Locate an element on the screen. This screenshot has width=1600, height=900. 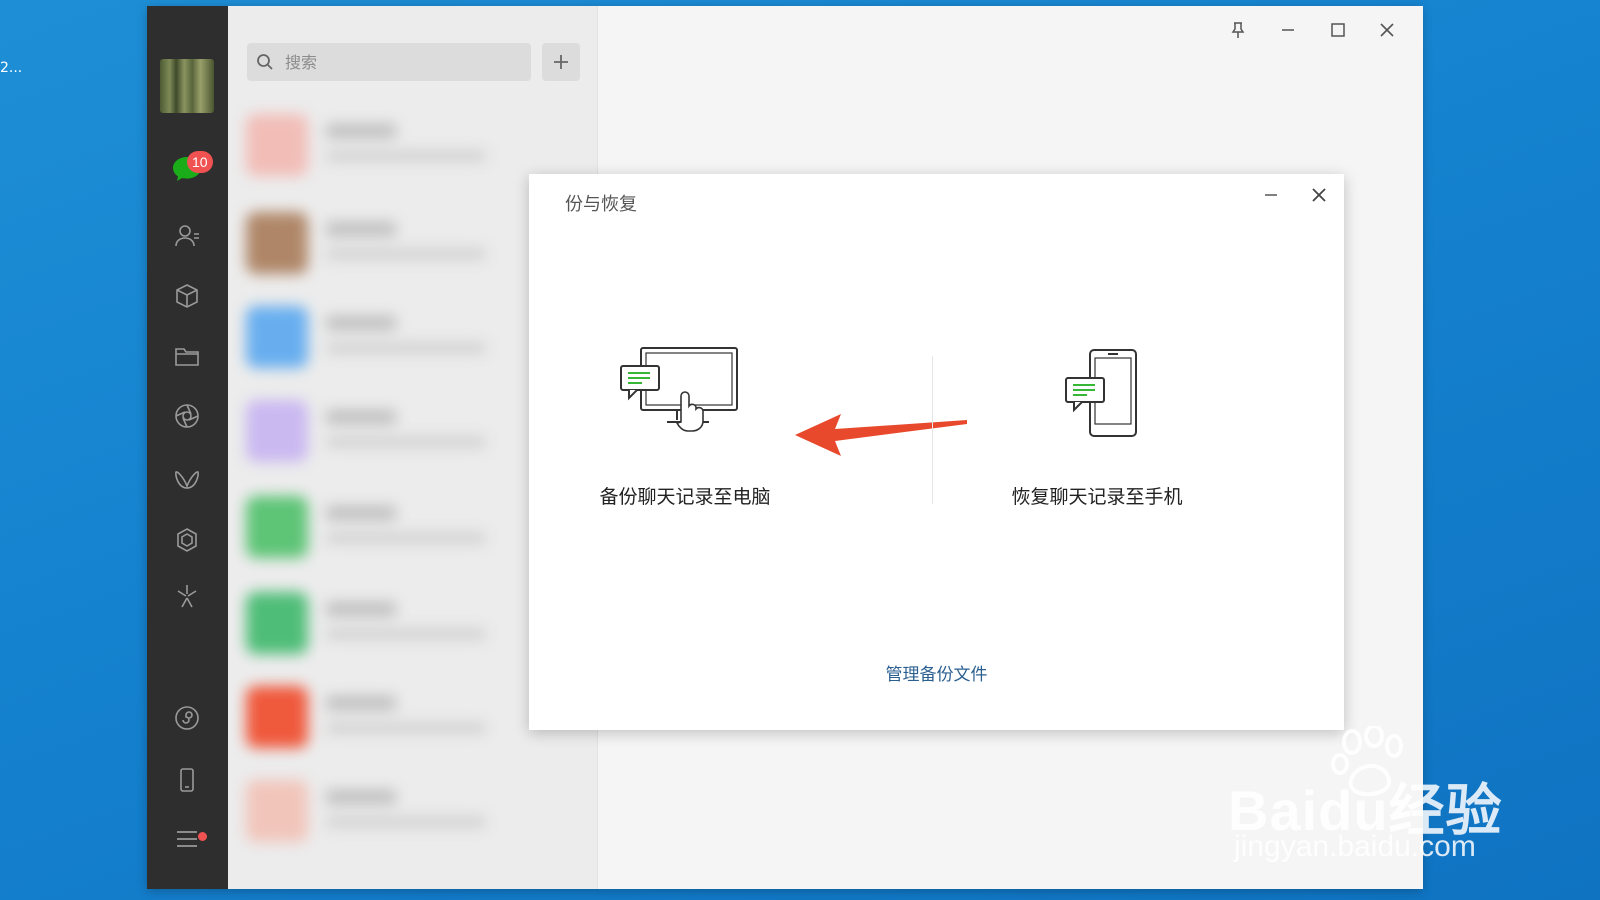
plus-icon is located at coordinates (561, 62).